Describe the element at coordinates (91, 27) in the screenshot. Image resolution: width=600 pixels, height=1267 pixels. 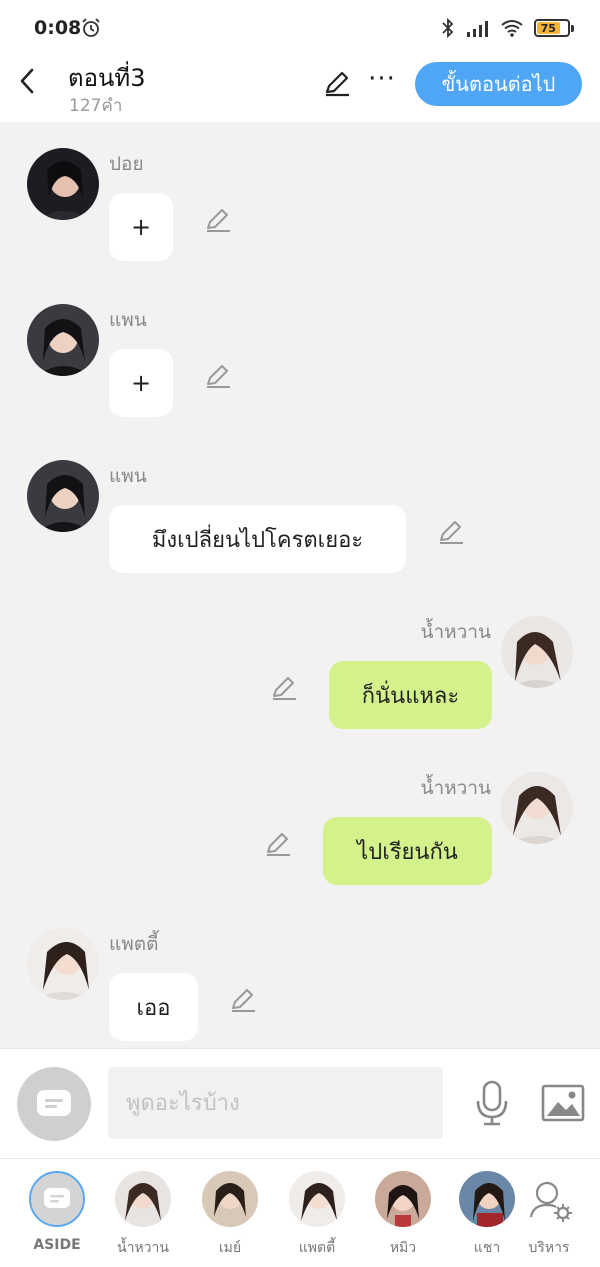
I see `alarm-icon` at that location.